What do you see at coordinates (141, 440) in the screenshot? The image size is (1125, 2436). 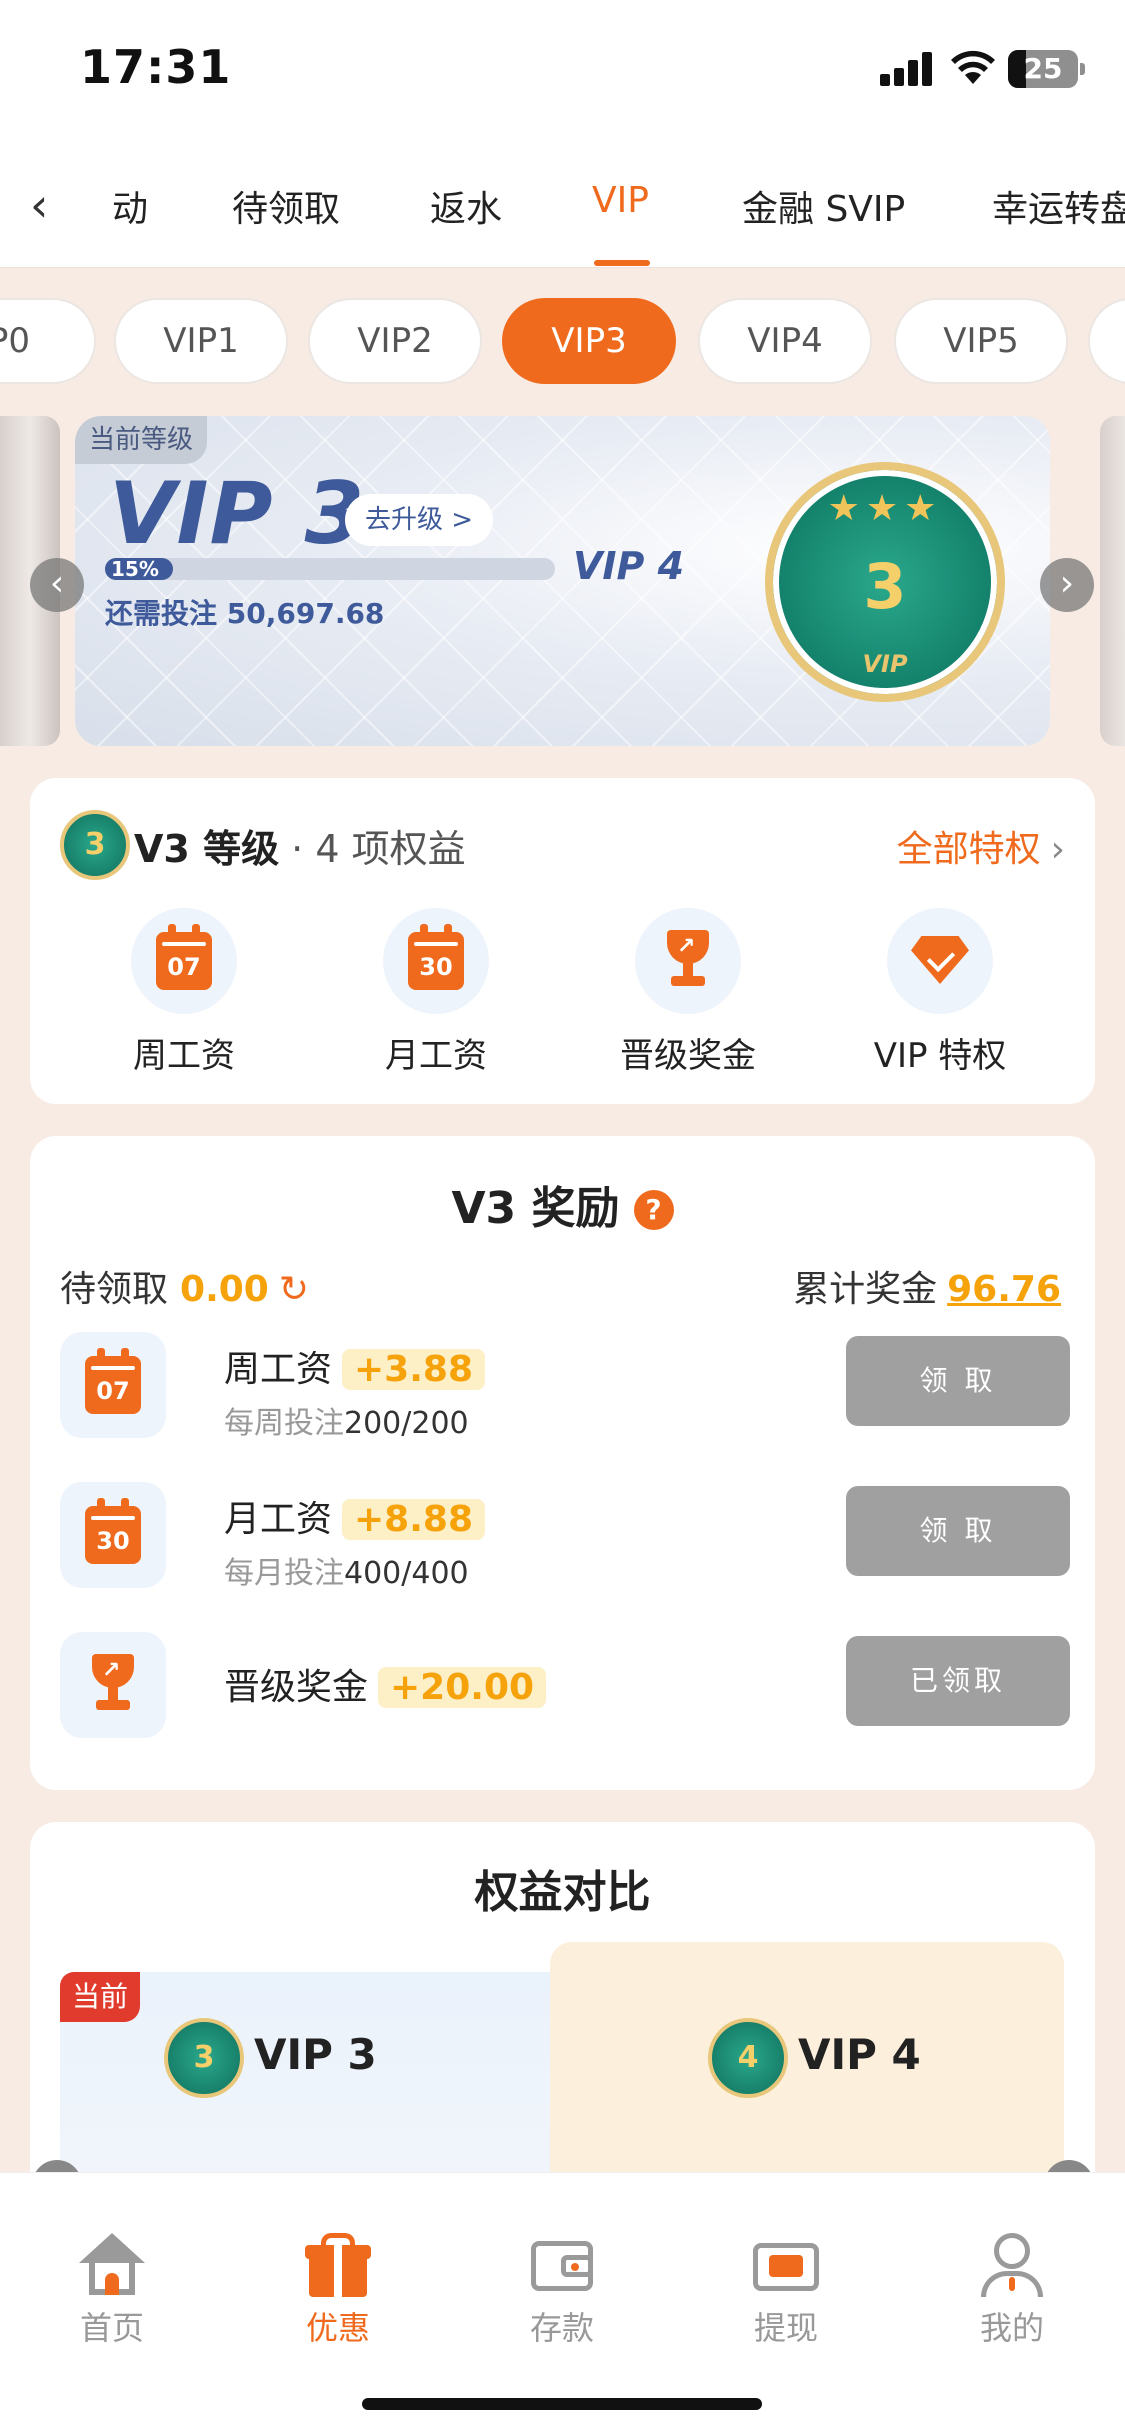 I see `current-level-tag: 当前等级` at bounding box center [141, 440].